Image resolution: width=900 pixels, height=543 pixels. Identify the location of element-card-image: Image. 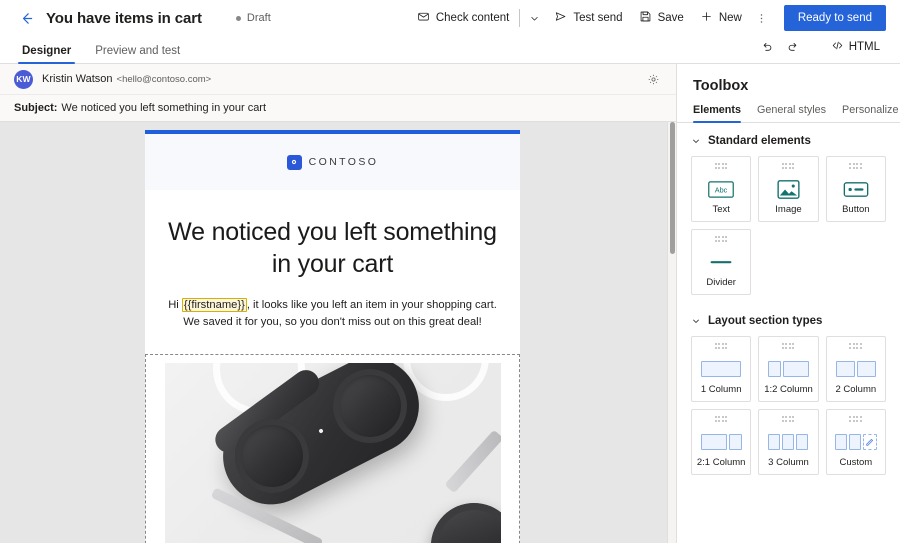
(788, 189).